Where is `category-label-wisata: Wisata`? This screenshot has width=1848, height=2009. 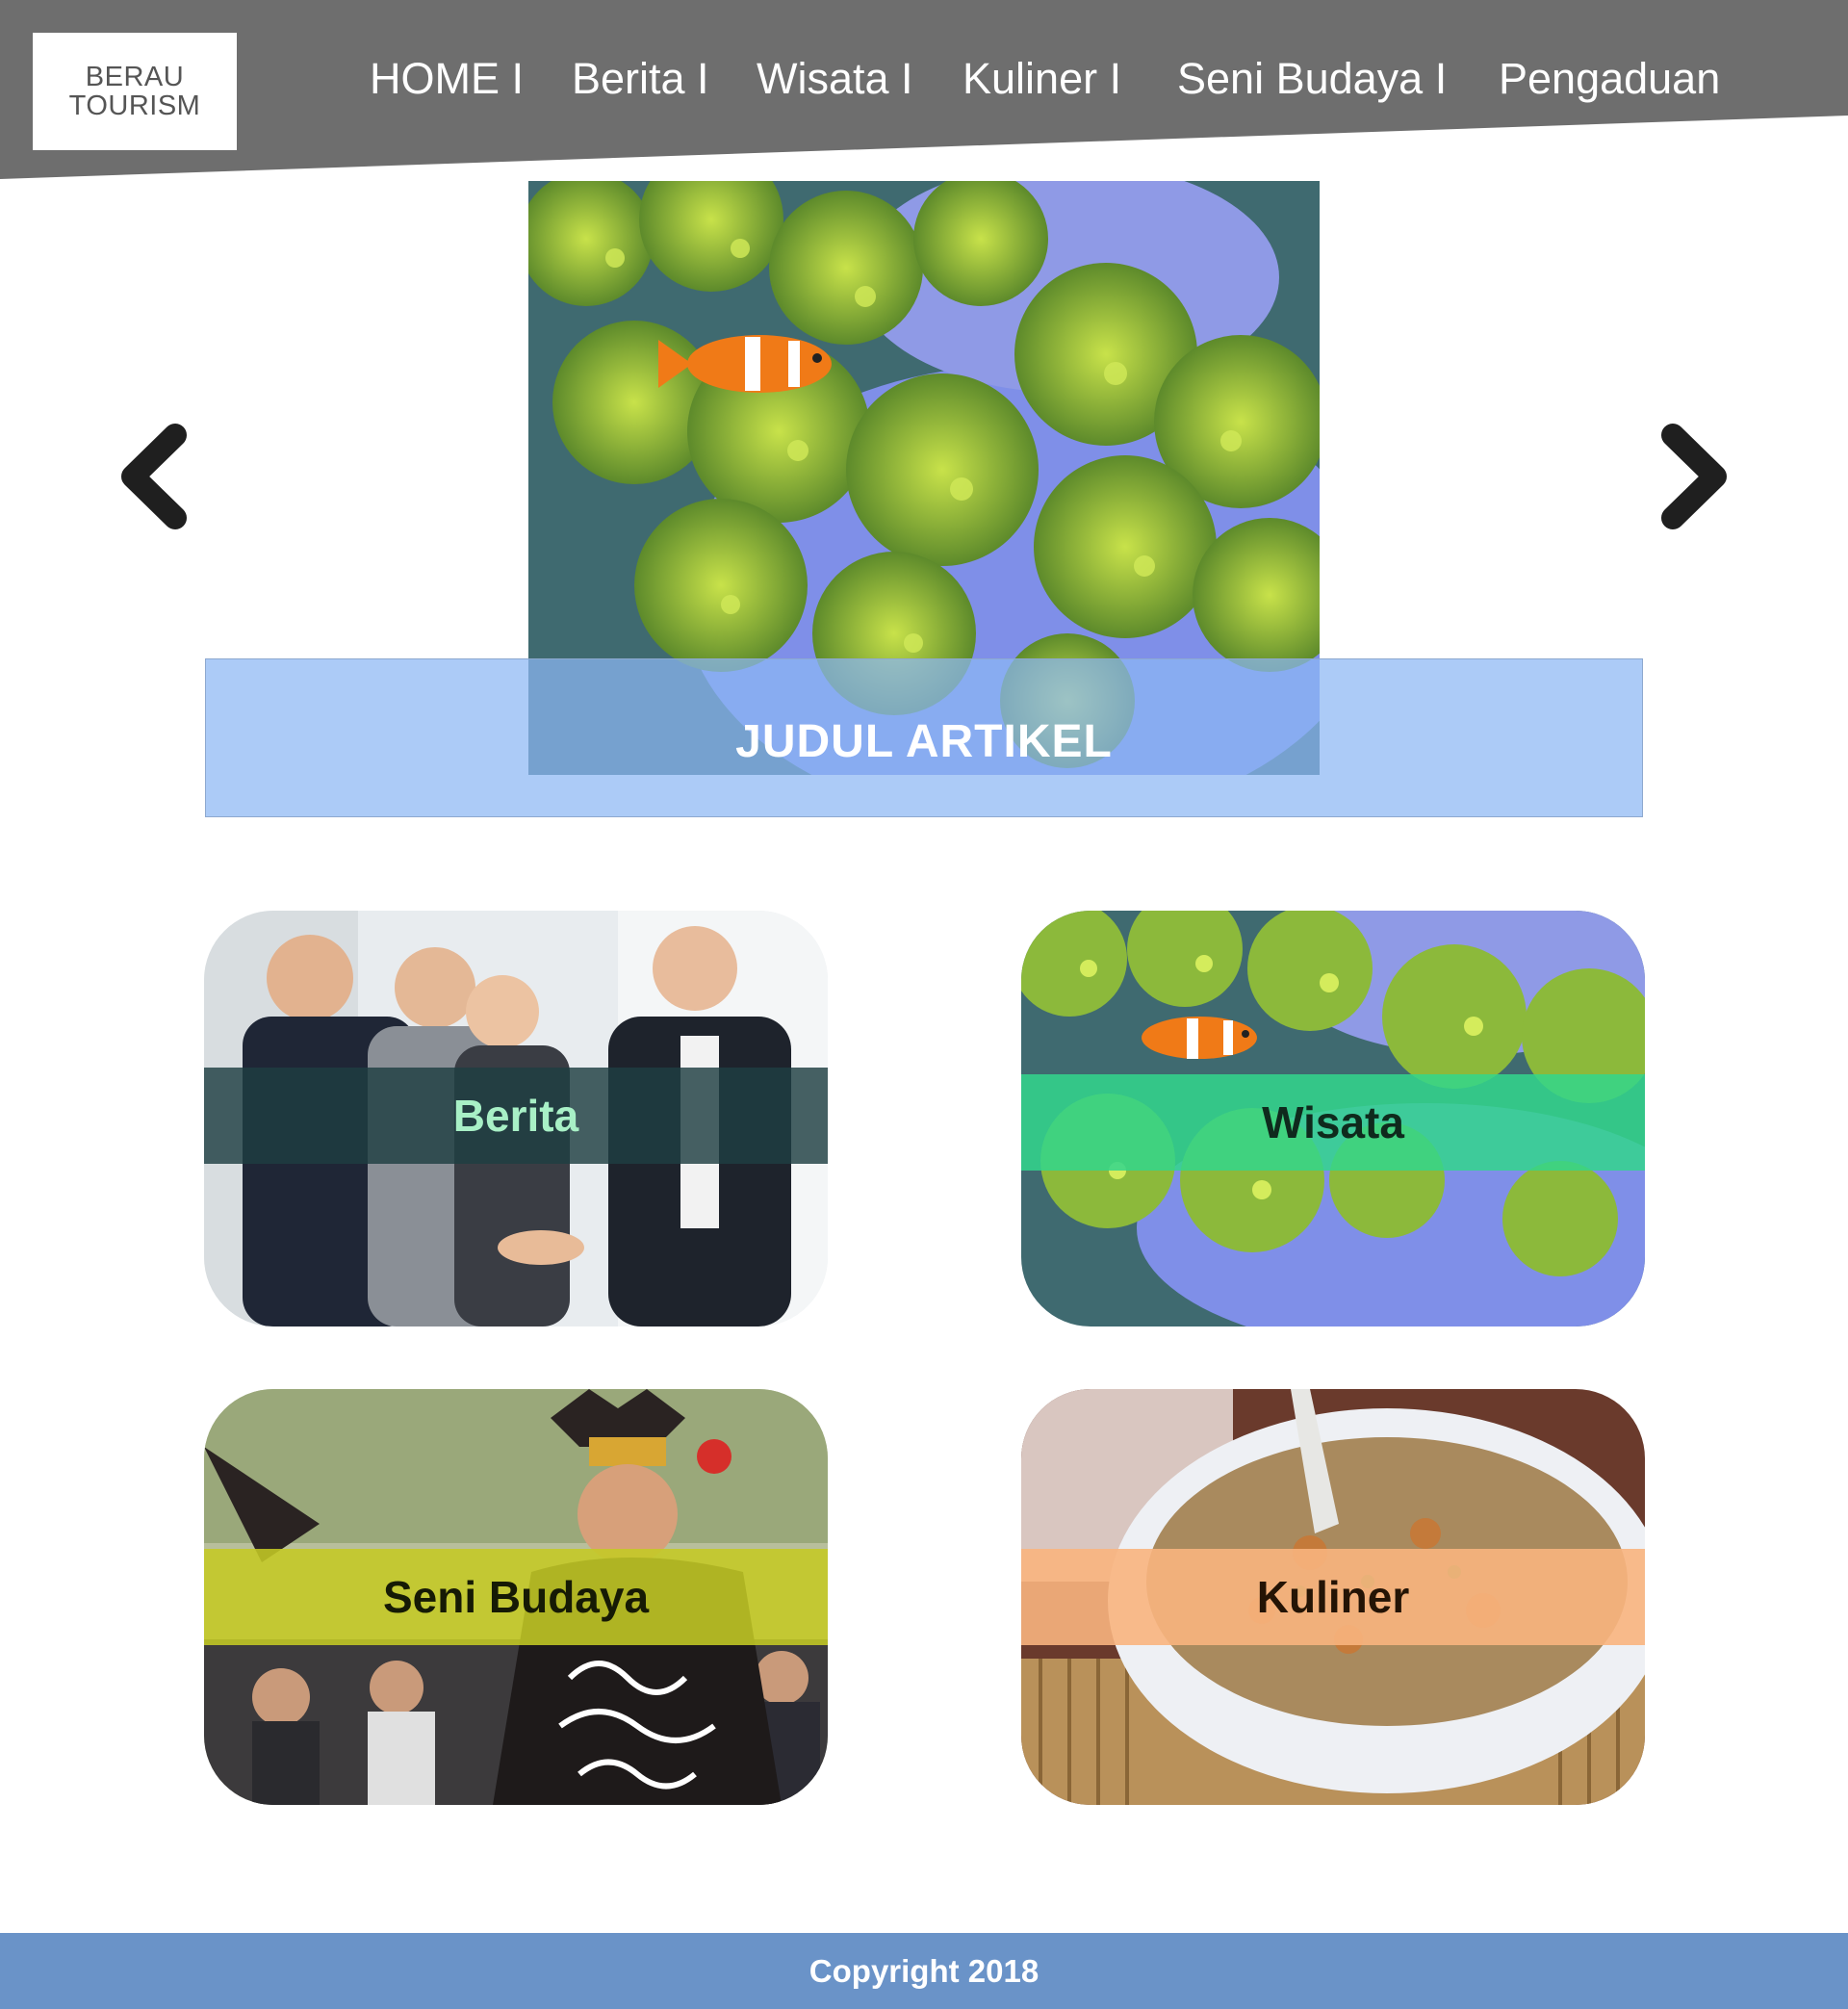
category-label-wisata: Wisata is located at coordinates (1333, 1122).